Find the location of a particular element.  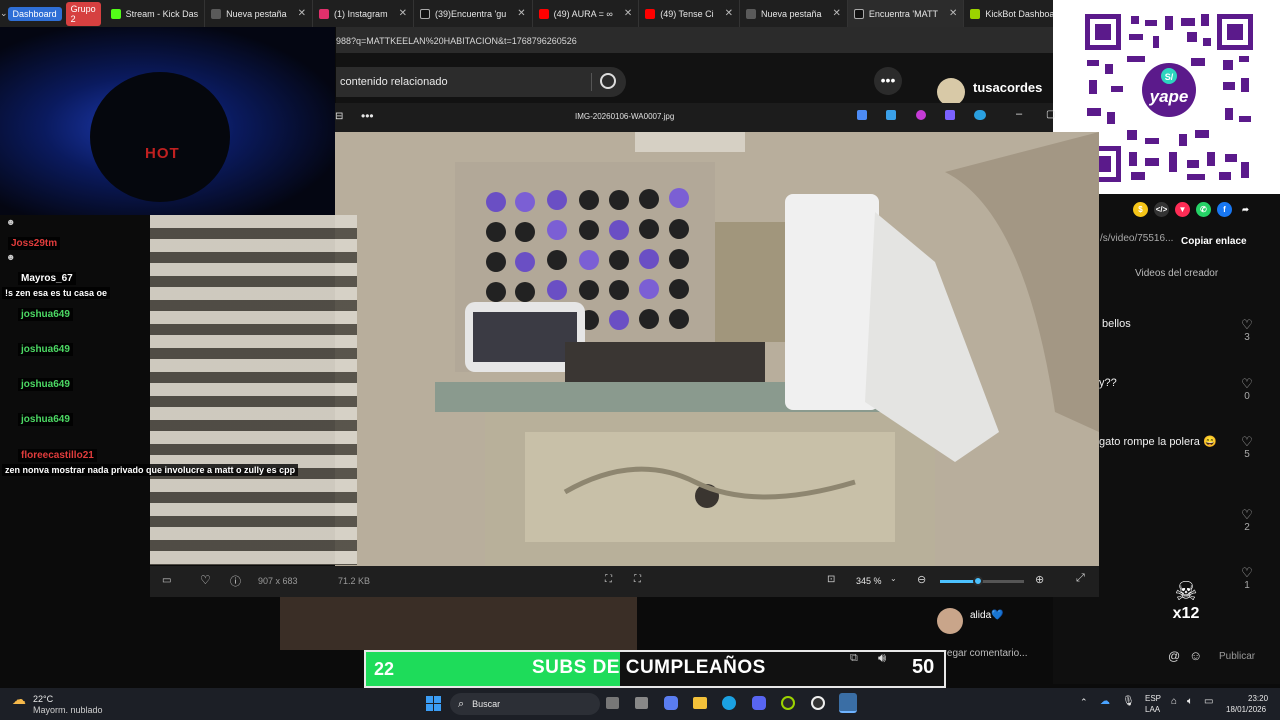

designer-icon is located at coordinates (921, 115).